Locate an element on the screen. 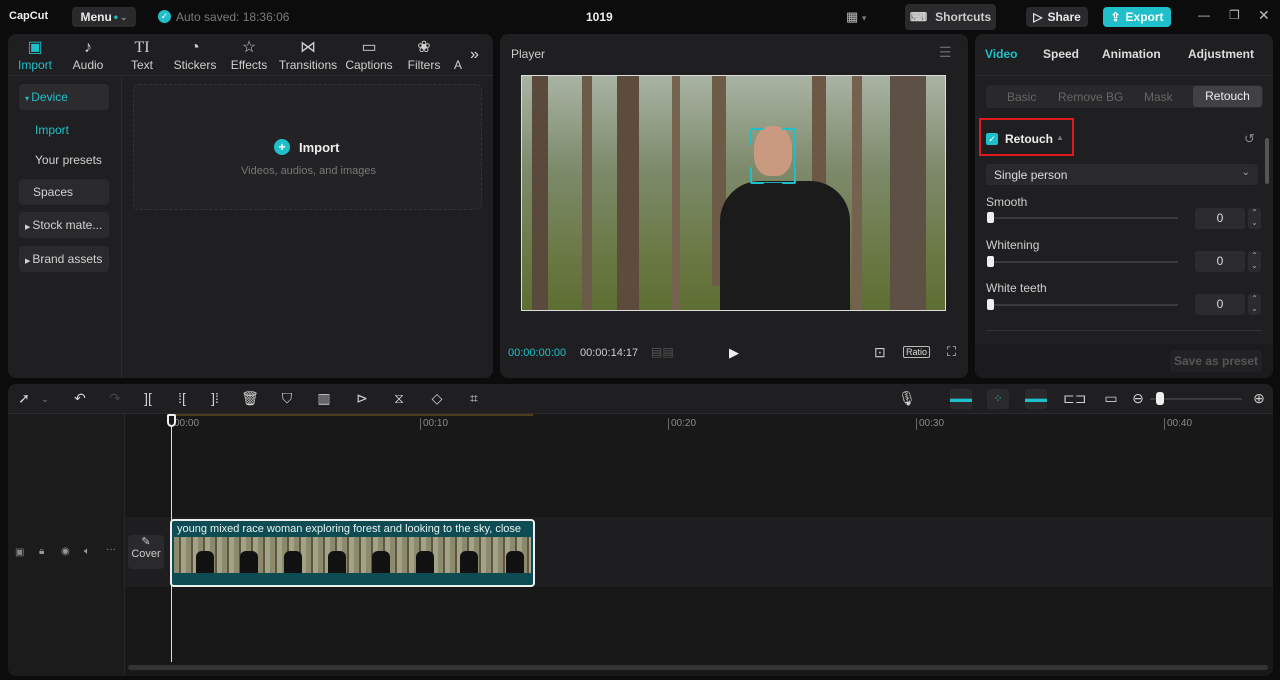 This screenshot has width=1280, height=680. collapse-icon: ▲ is located at coordinates (1060, 137).